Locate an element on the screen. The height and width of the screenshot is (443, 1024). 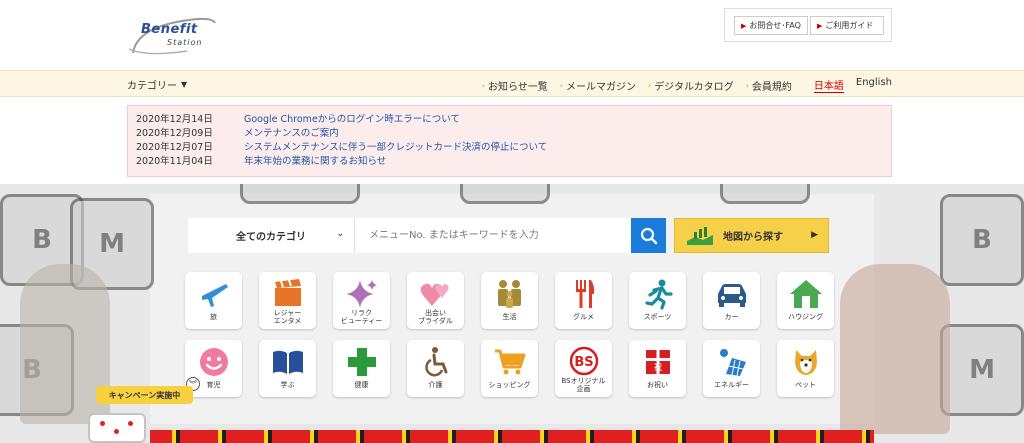
nav-link-terms: › 会員規約 is located at coordinates (769, 85).